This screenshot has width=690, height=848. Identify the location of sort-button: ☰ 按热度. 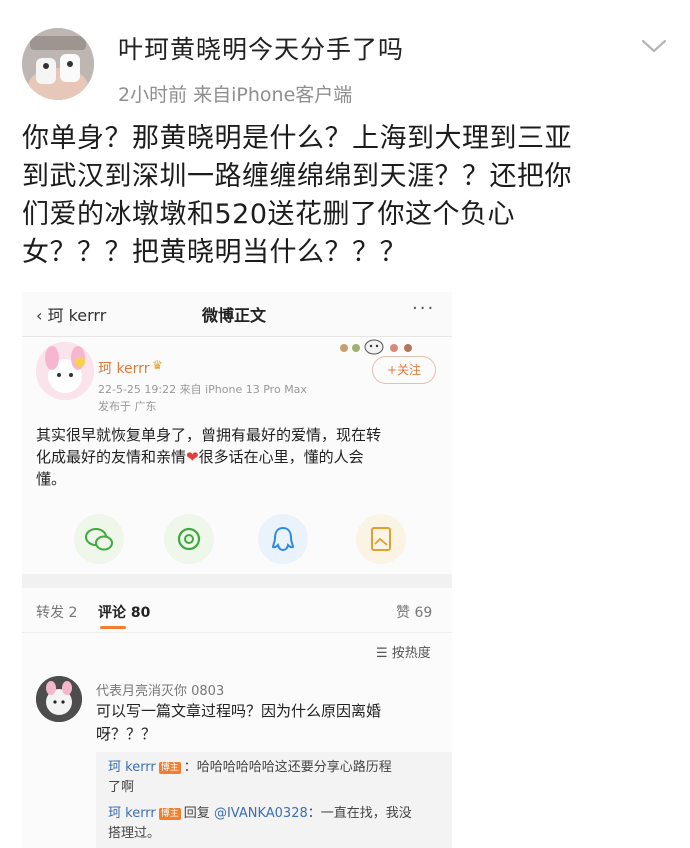
(403, 651).